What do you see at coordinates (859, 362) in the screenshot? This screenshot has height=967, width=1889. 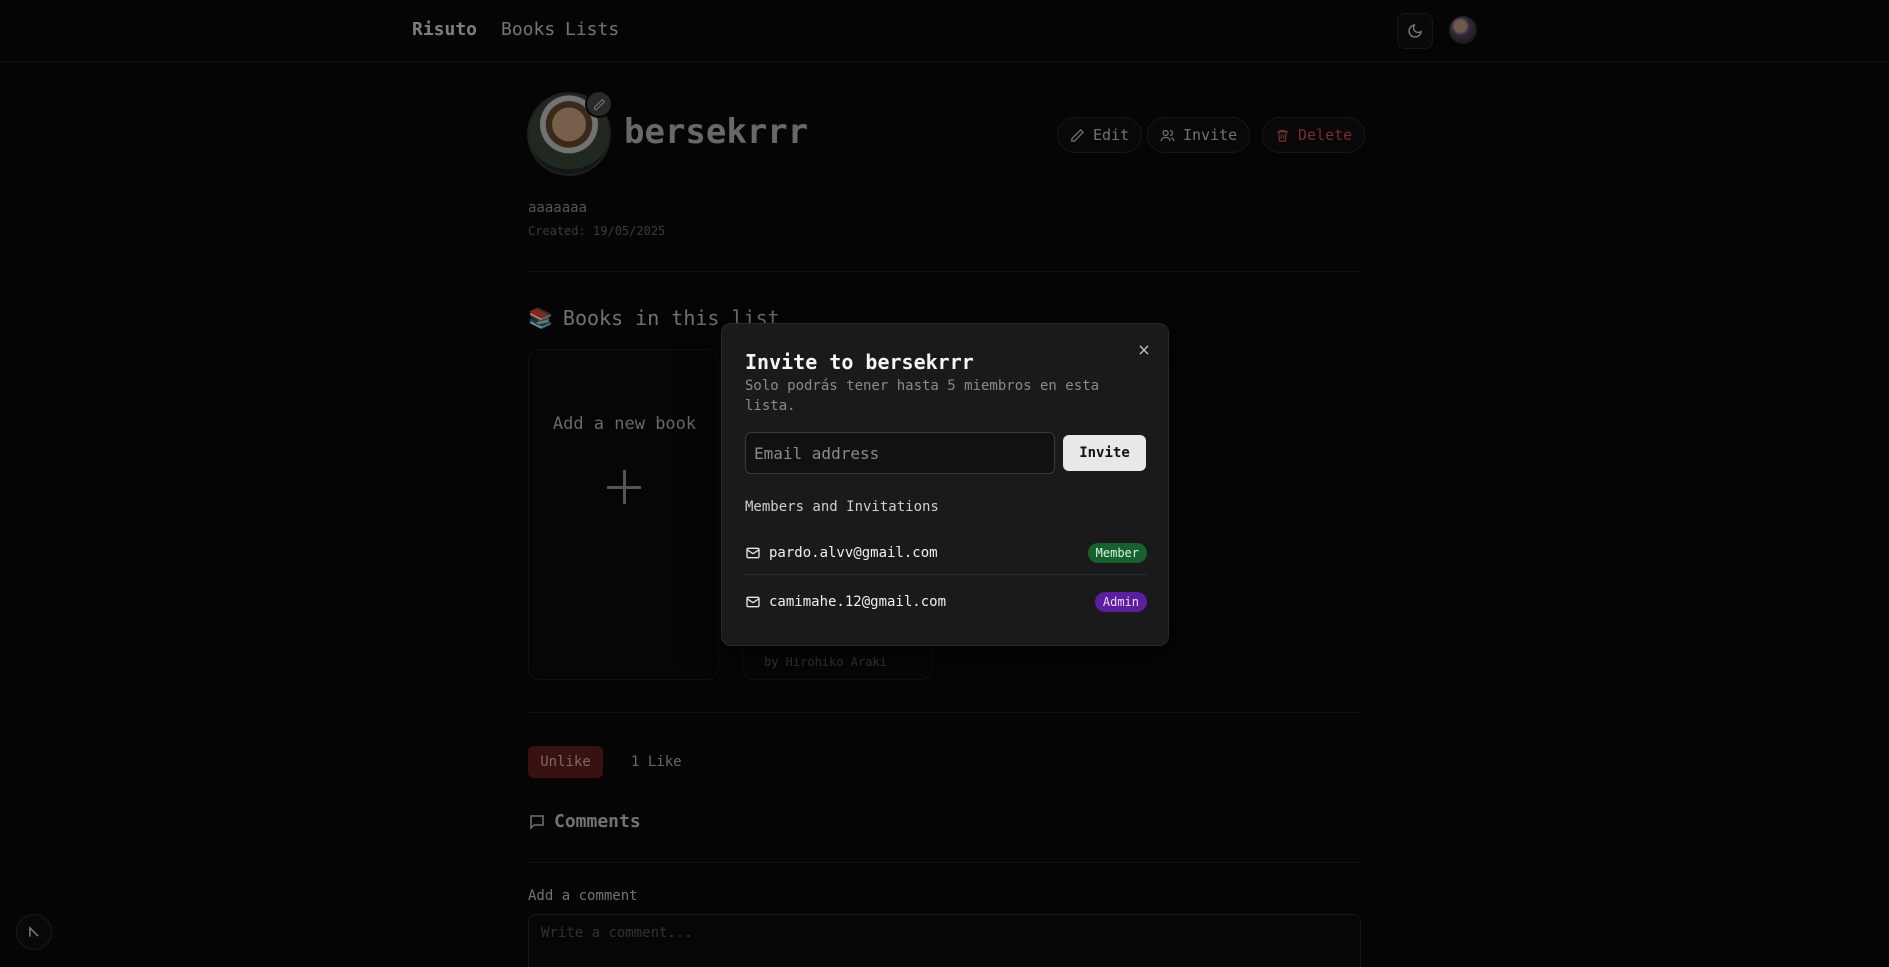 I see `modal-title: Invite to bersekrrr` at bounding box center [859, 362].